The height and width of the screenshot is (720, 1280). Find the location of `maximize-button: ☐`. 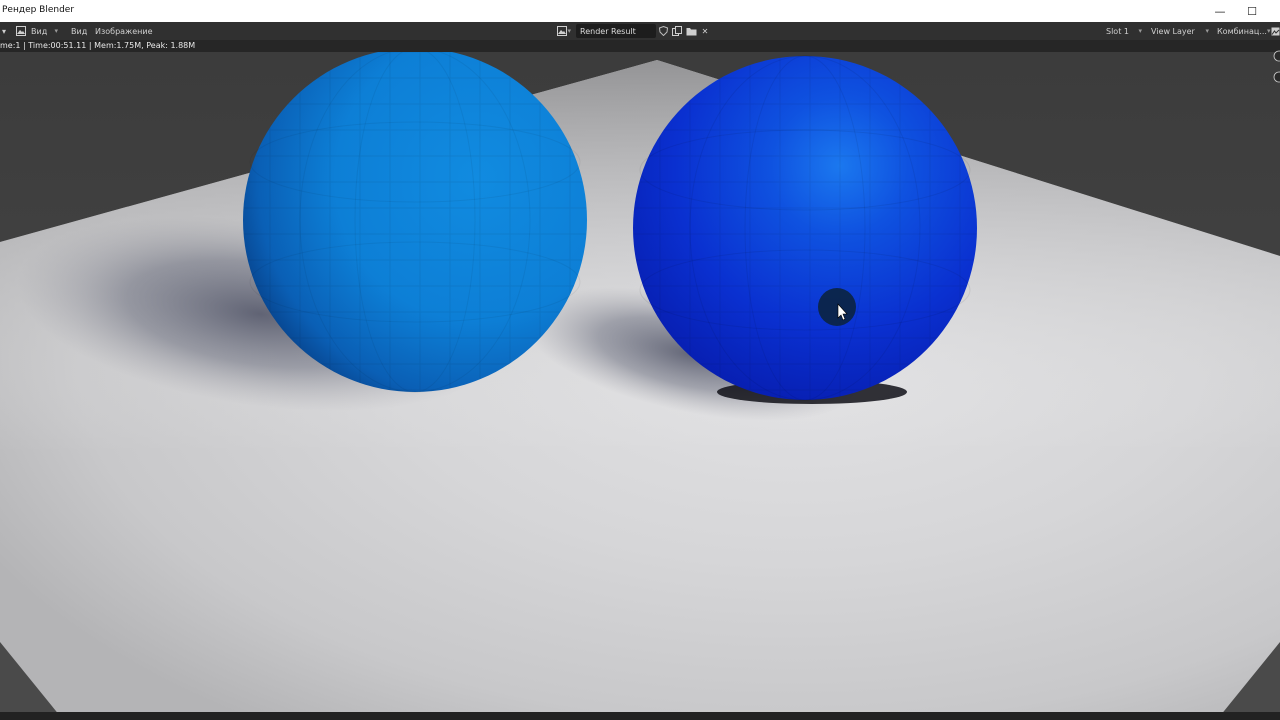

maximize-button: ☐ is located at coordinates (1252, 11).